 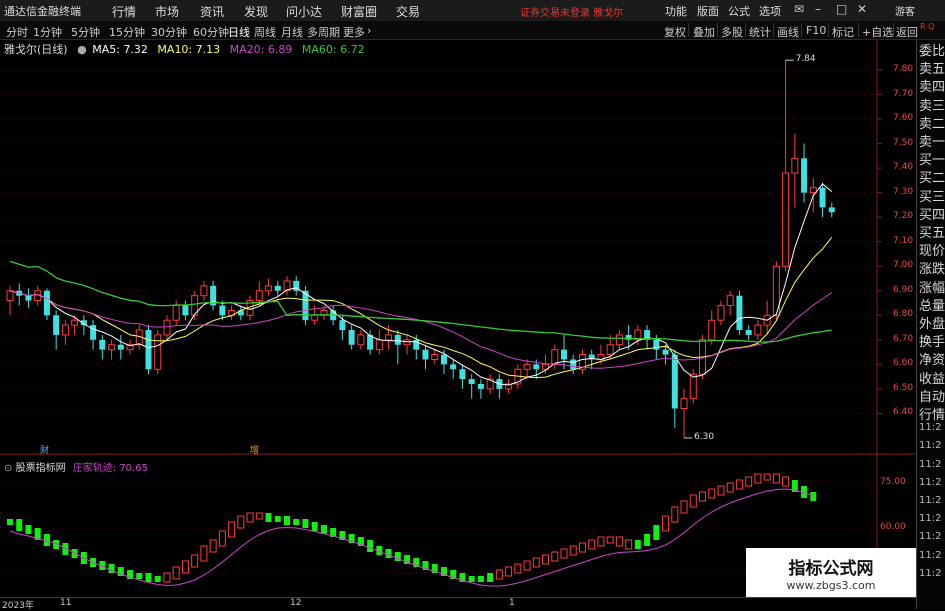 I want to click on quote-field-2: 卖四, so click(x=932, y=88).